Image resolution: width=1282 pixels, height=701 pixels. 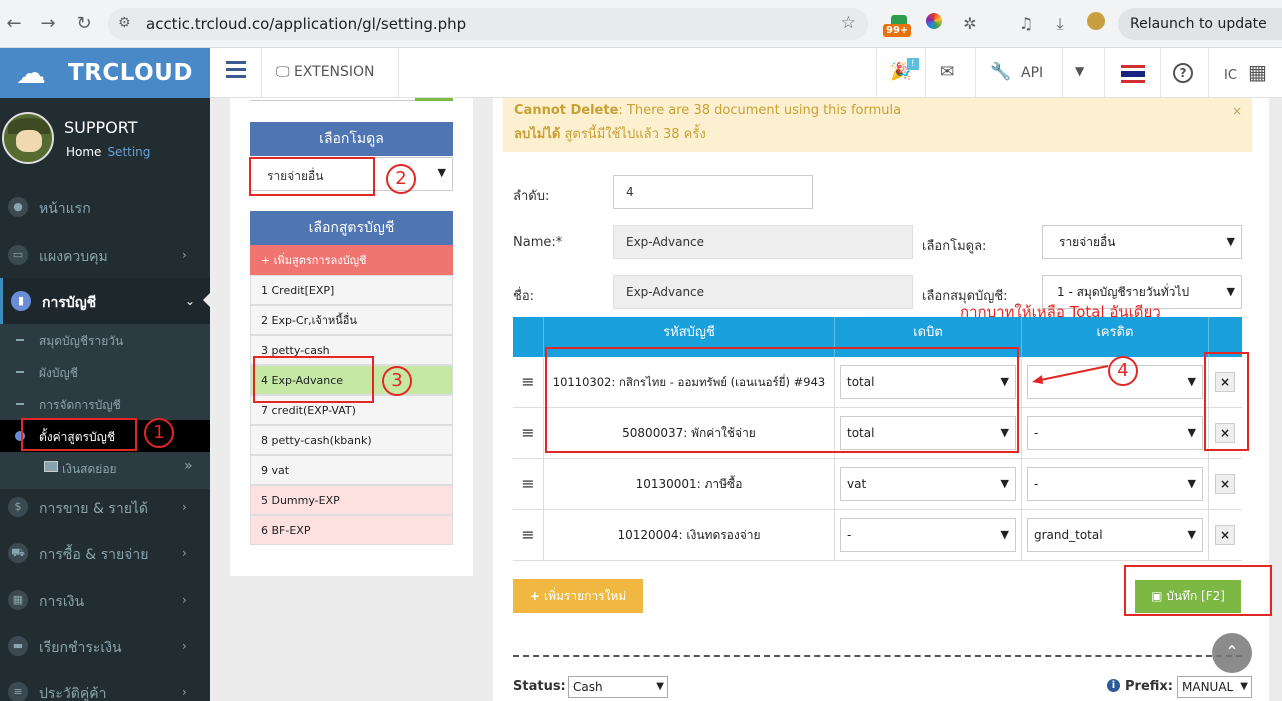 I want to click on caret-down-icon: ▼, so click(x=1079, y=71).